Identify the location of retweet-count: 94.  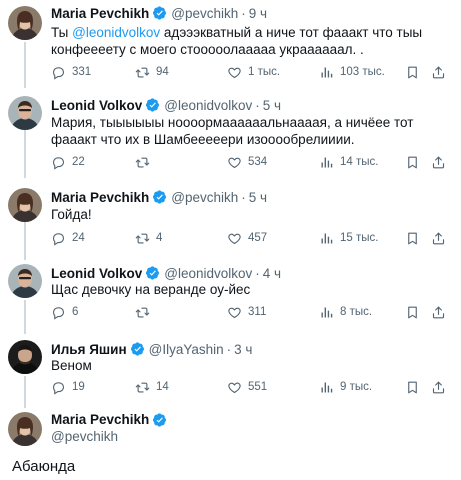
(162, 72).